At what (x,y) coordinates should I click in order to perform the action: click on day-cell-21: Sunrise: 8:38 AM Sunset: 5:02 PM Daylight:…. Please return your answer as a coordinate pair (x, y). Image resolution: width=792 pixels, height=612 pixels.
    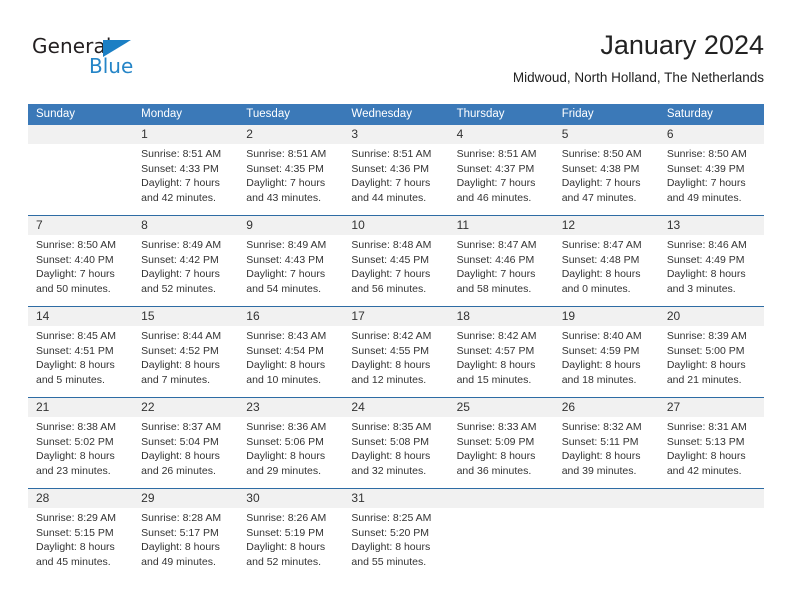
    Looking at the image, I should click on (80, 452).